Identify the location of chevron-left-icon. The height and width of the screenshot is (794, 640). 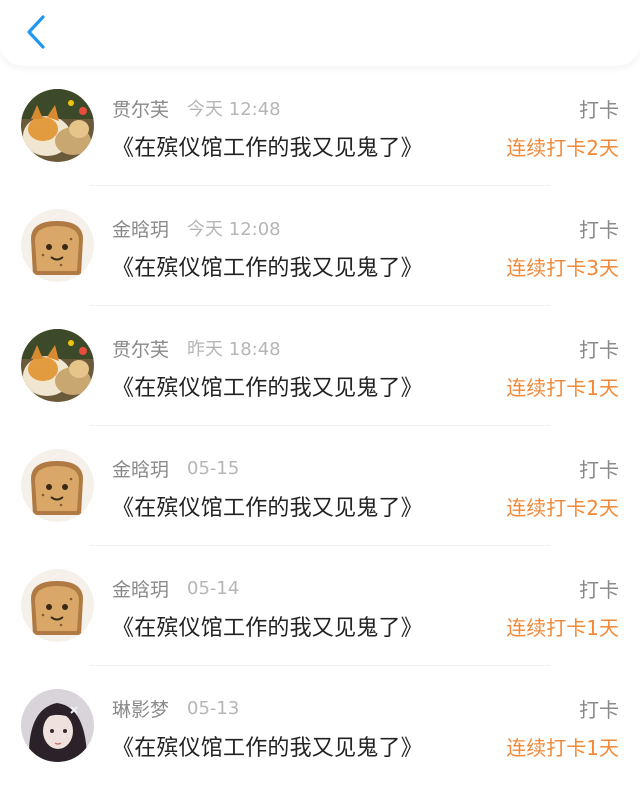
(36, 32).